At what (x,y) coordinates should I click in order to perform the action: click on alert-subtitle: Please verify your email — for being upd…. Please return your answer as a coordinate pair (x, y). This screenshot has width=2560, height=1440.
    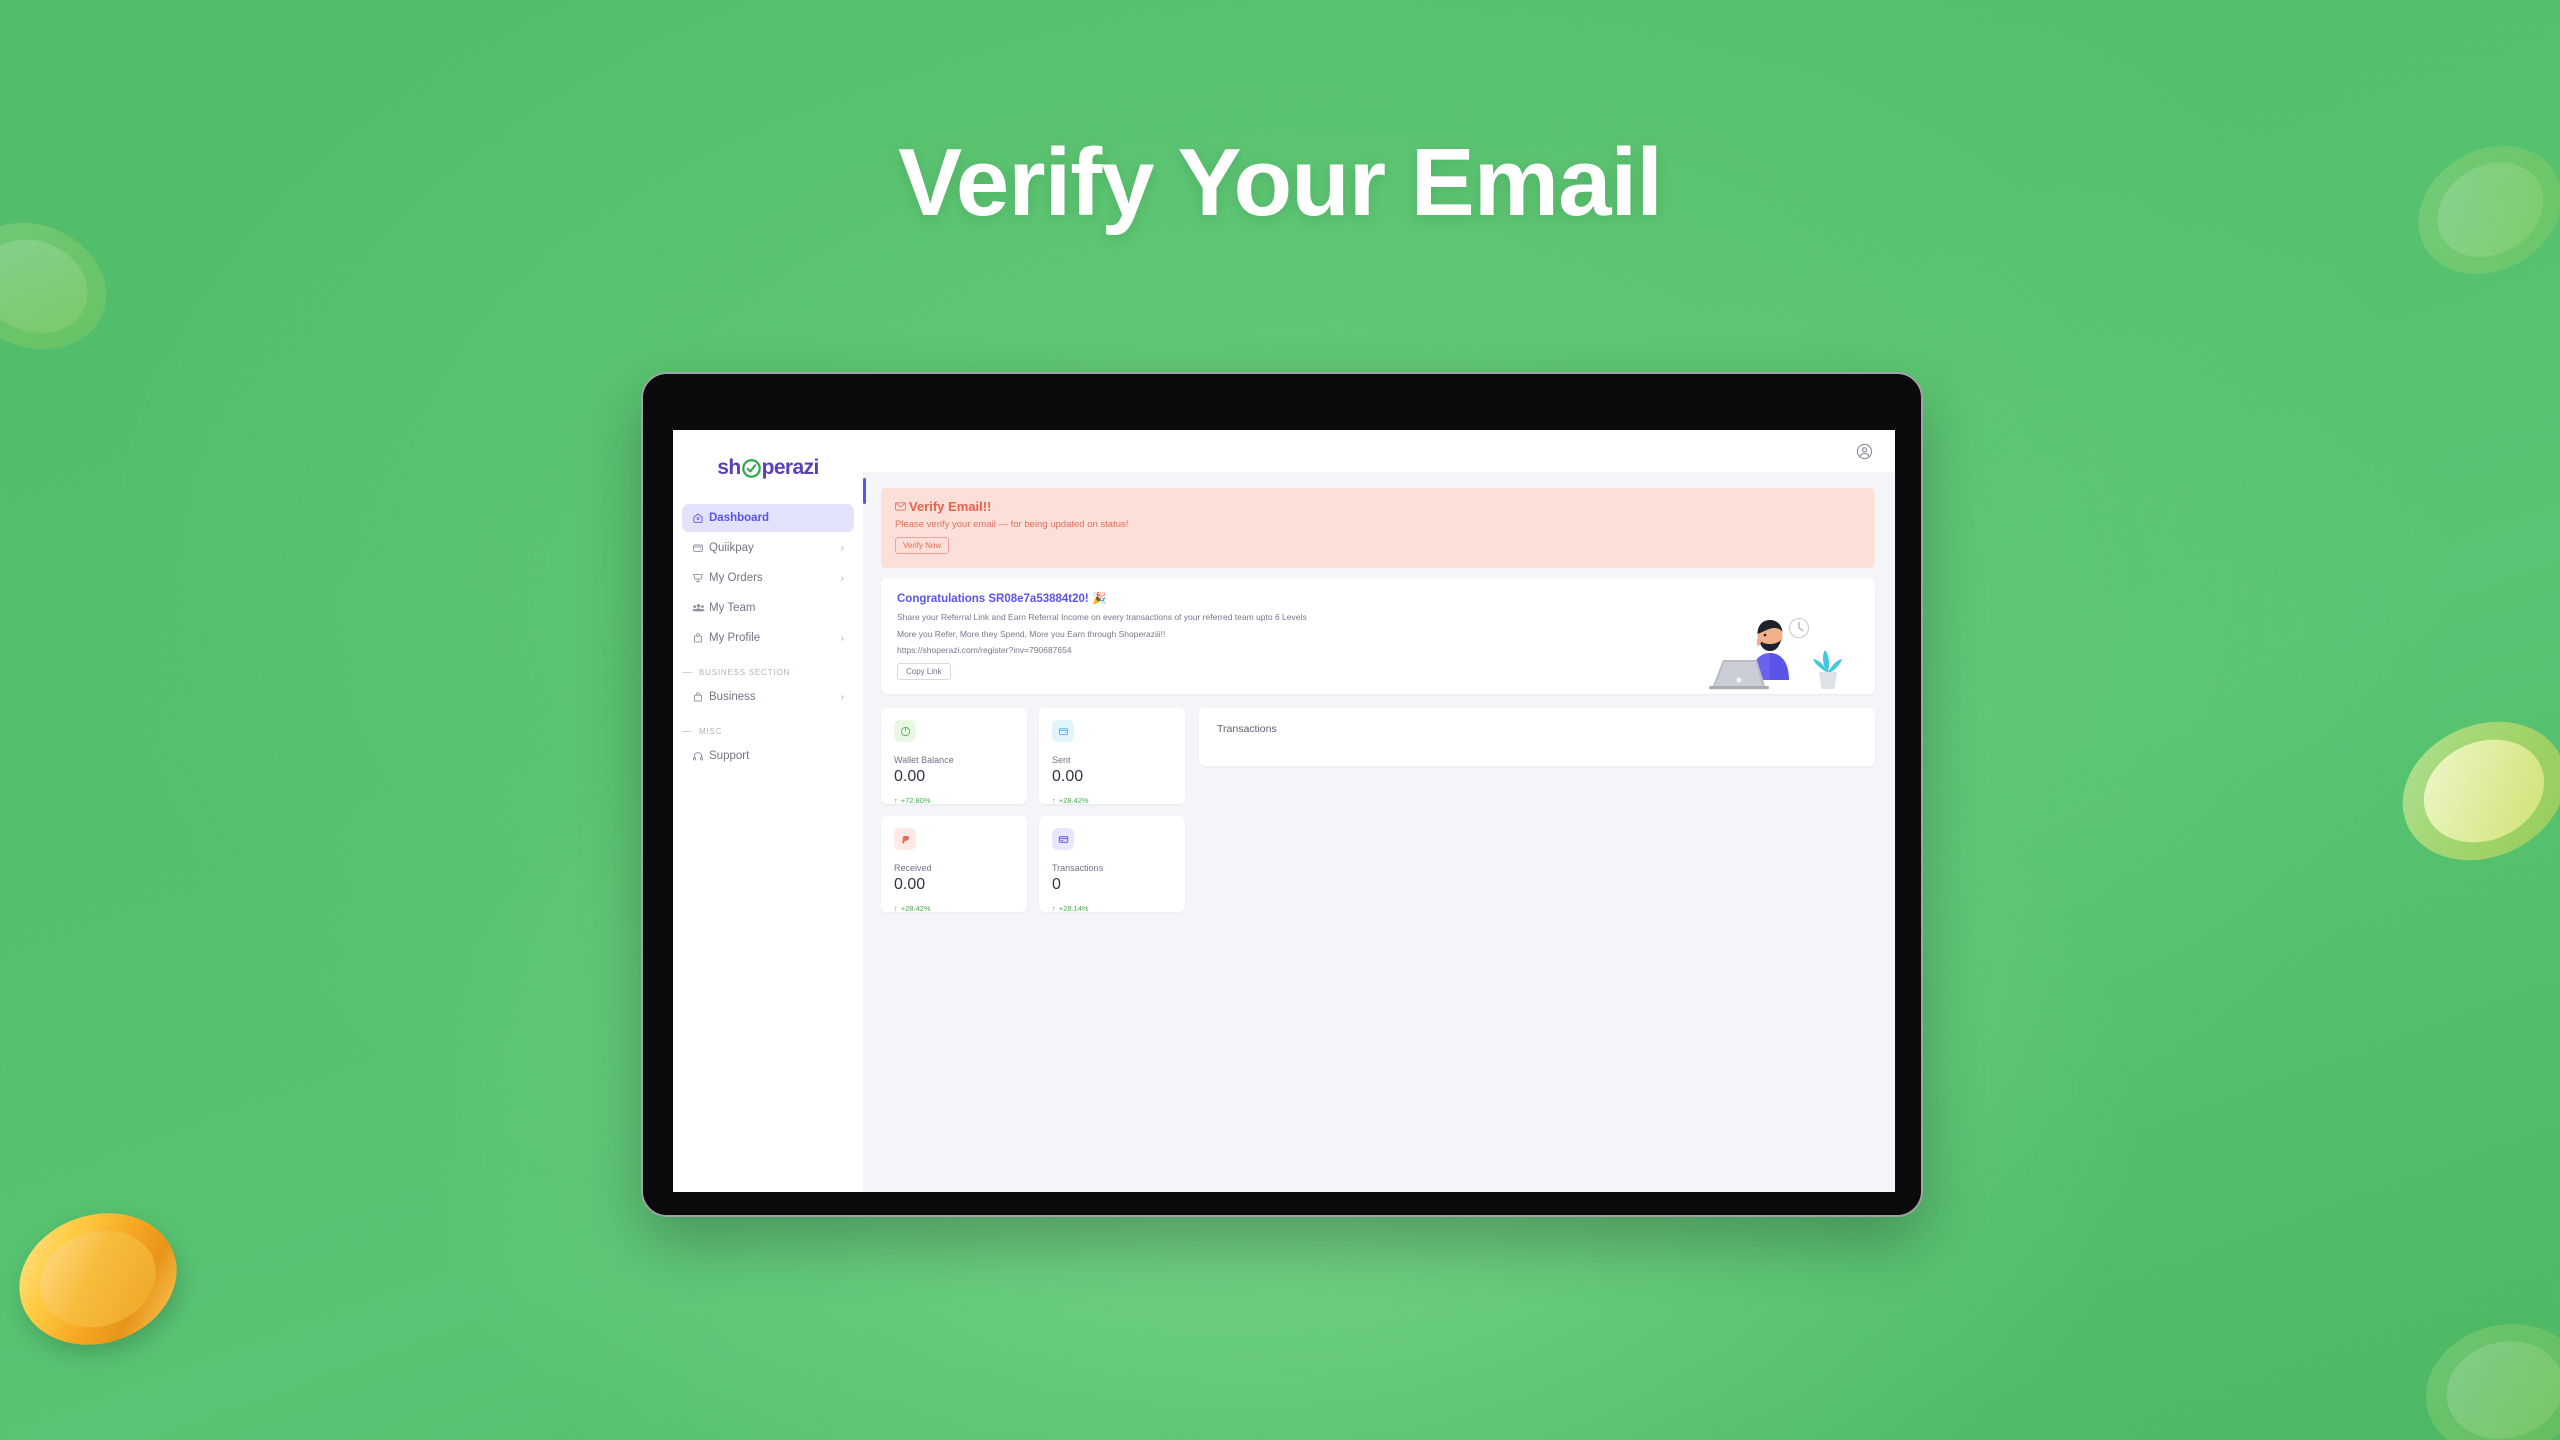
    Looking at the image, I should click on (1012, 524).